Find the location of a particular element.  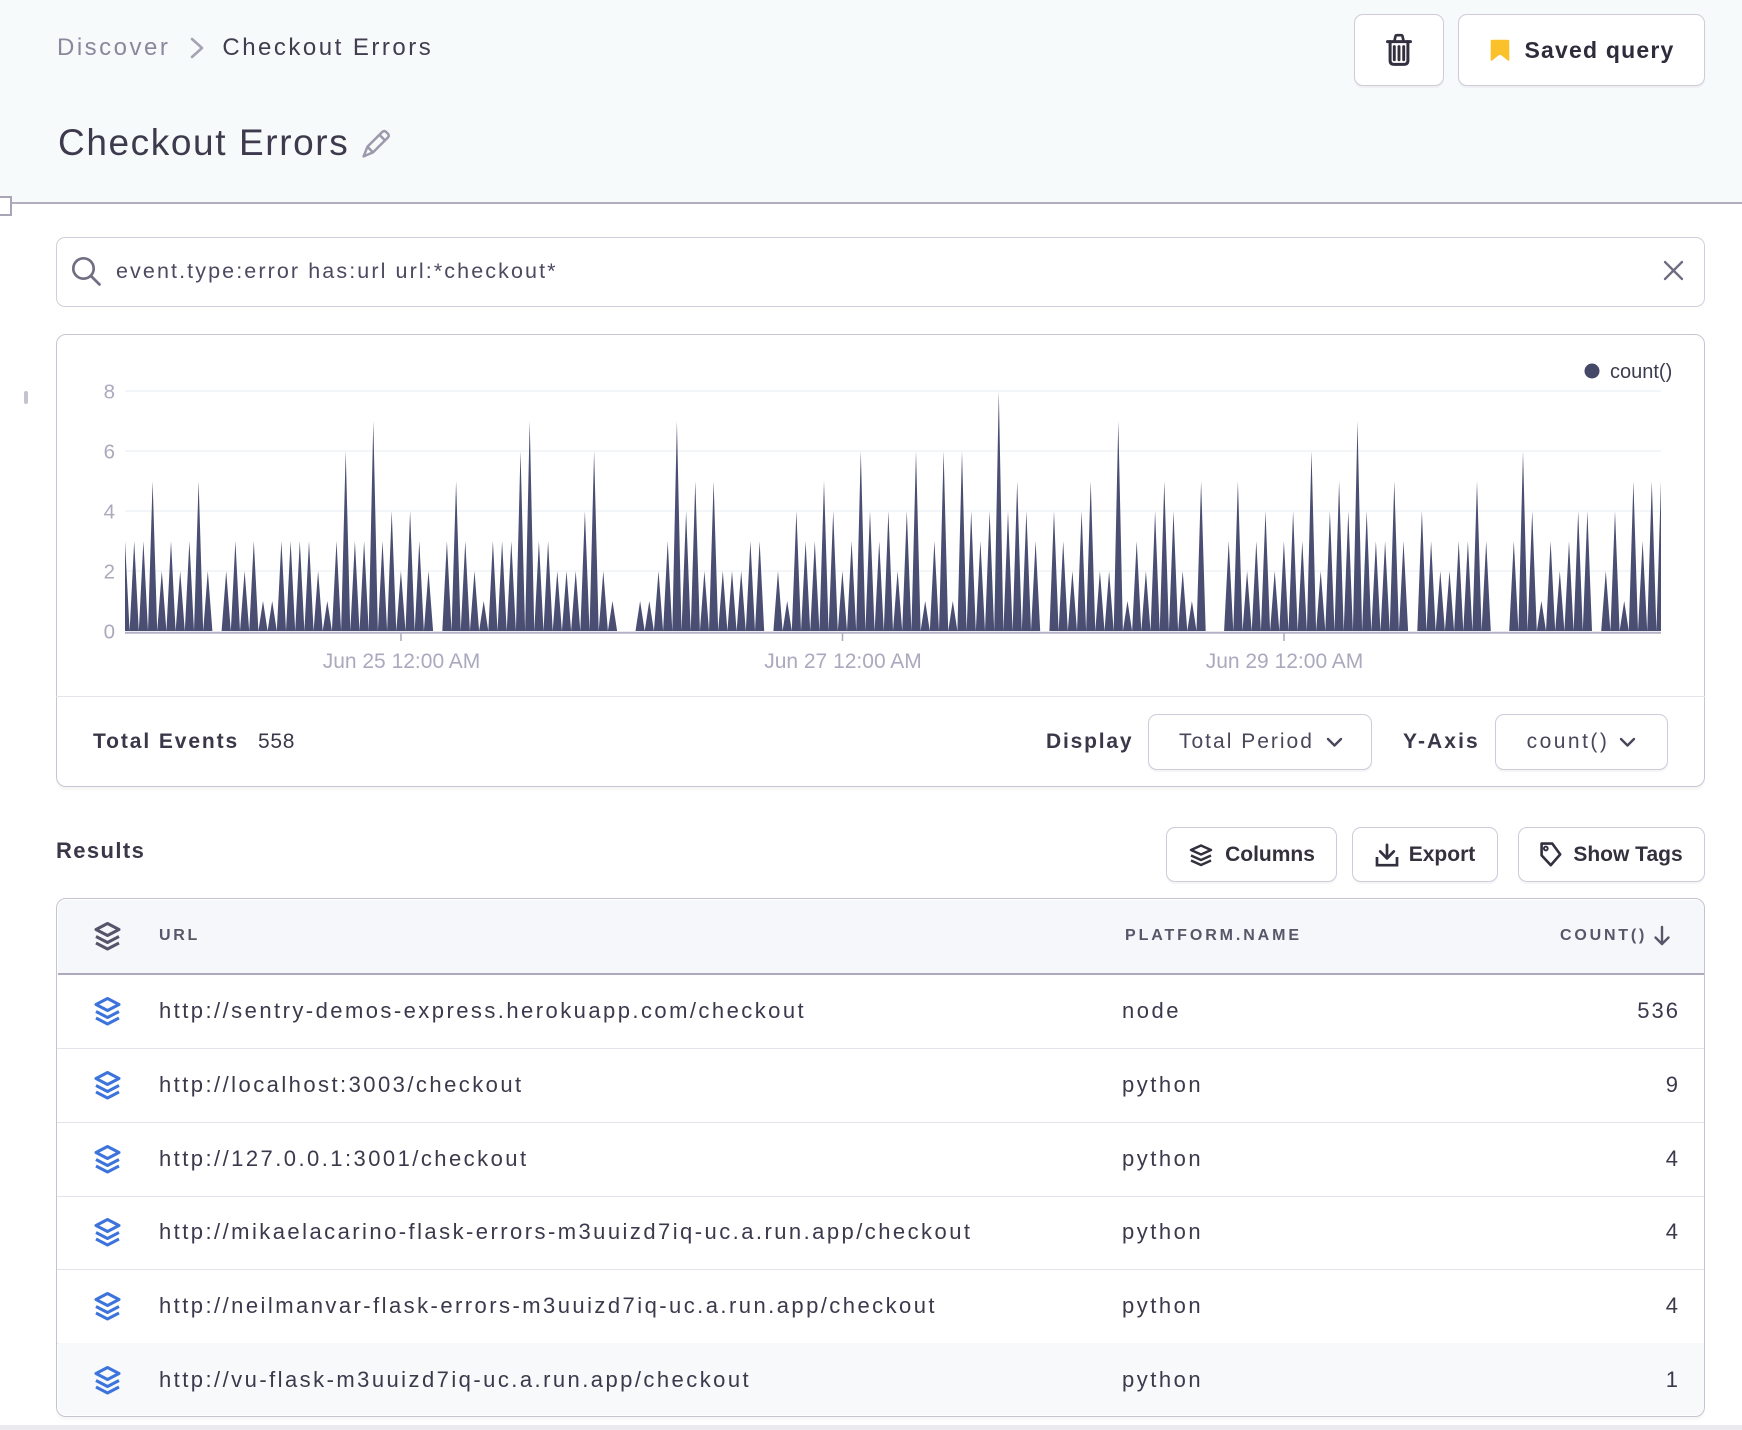

svg-text: count() is located at coordinates (1641, 372).